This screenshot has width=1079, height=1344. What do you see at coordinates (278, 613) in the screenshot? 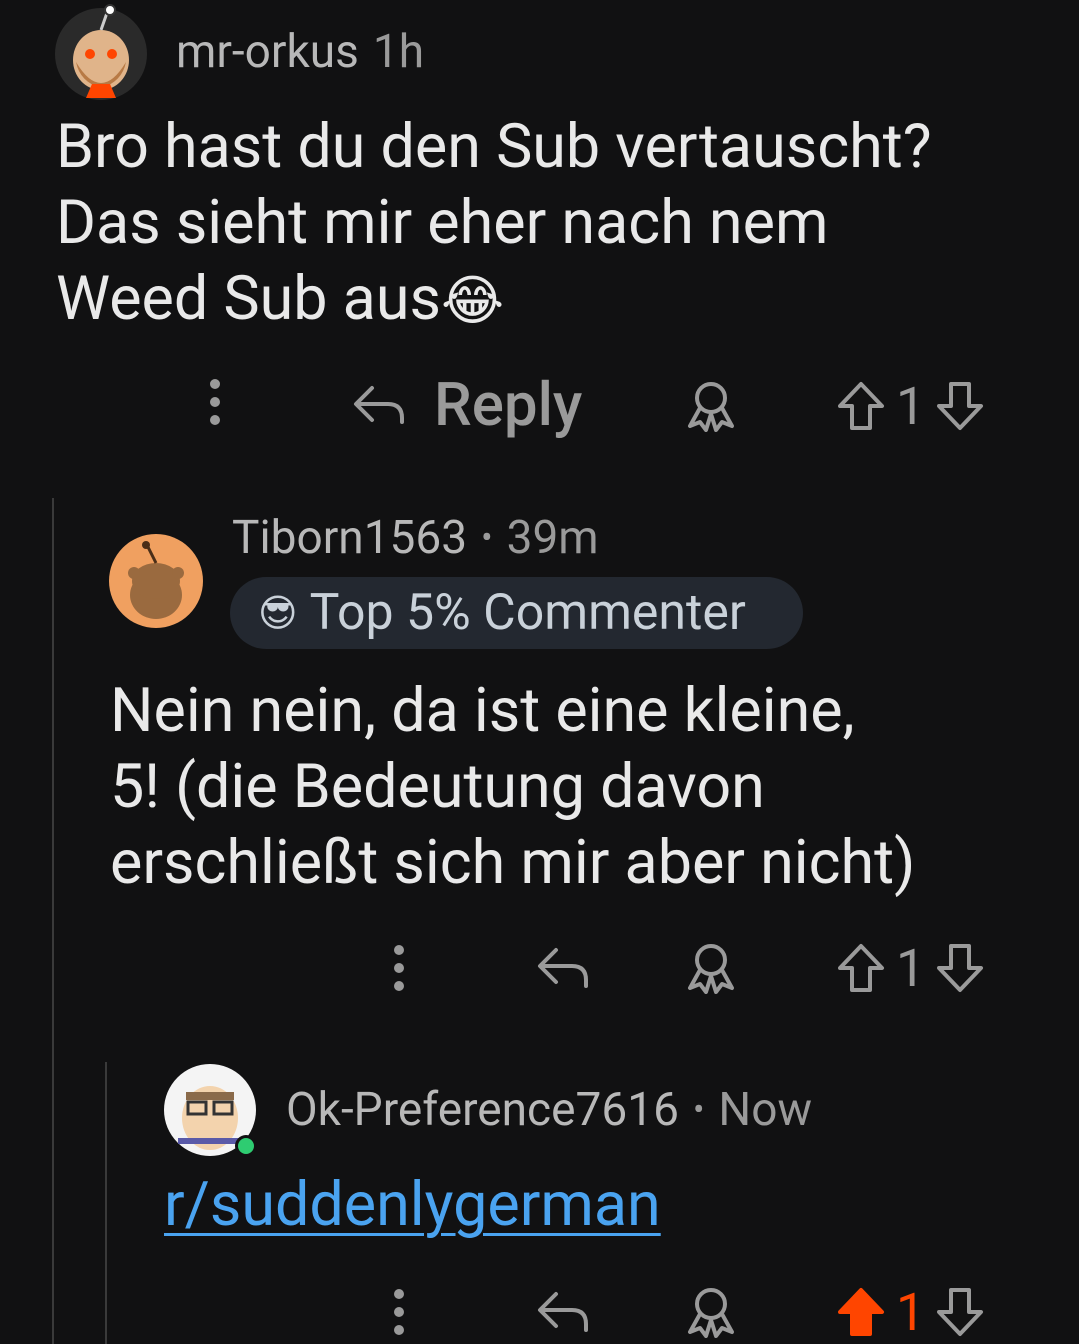
I see `sunglasses-emoji-icon: 😎` at bounding box center [278, 613].